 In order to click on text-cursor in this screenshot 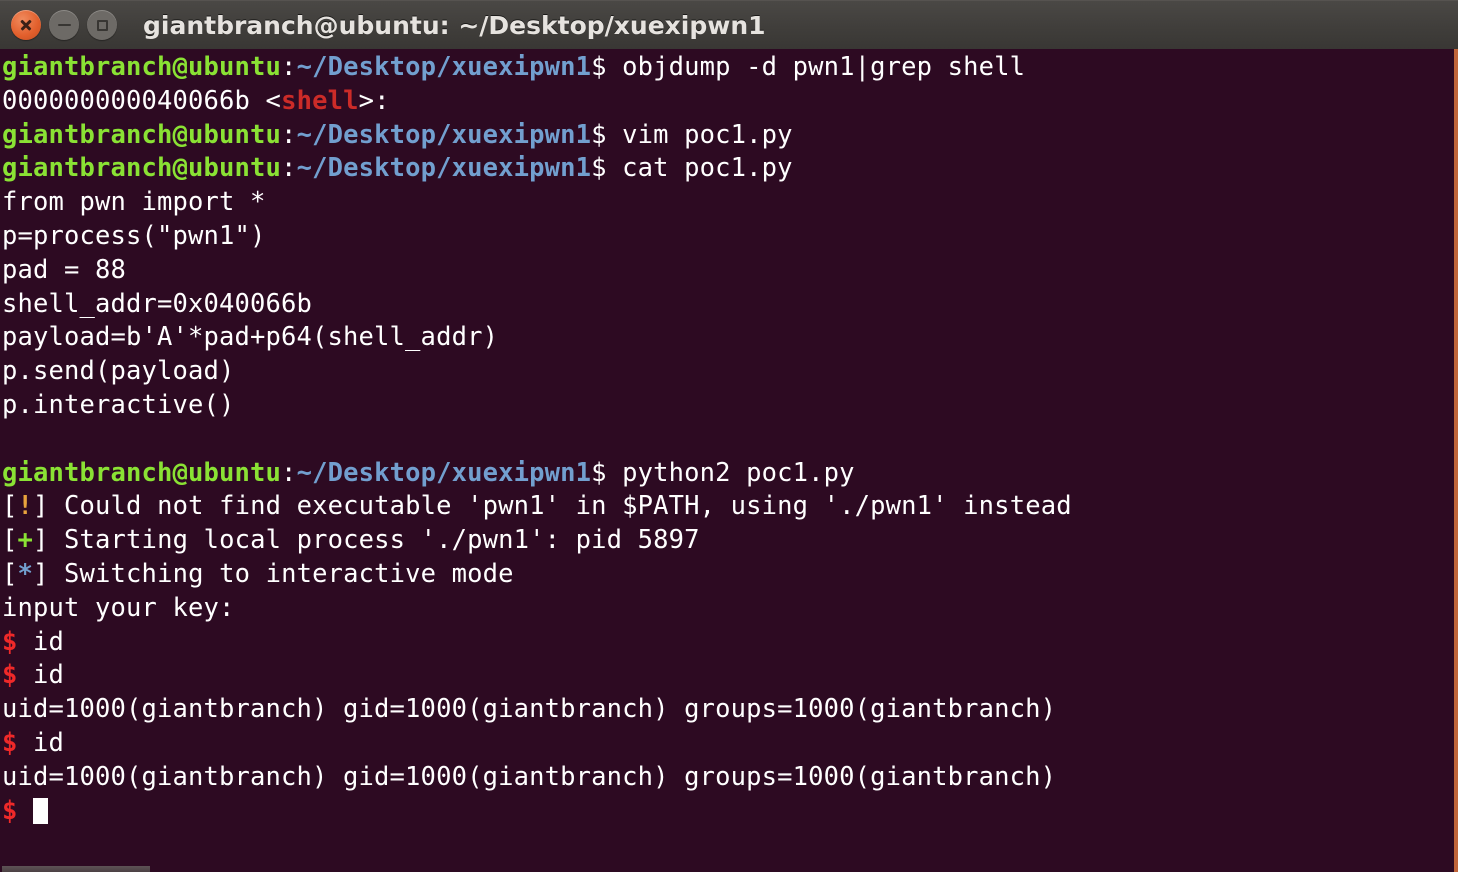, I will do `click(41, 810)`.